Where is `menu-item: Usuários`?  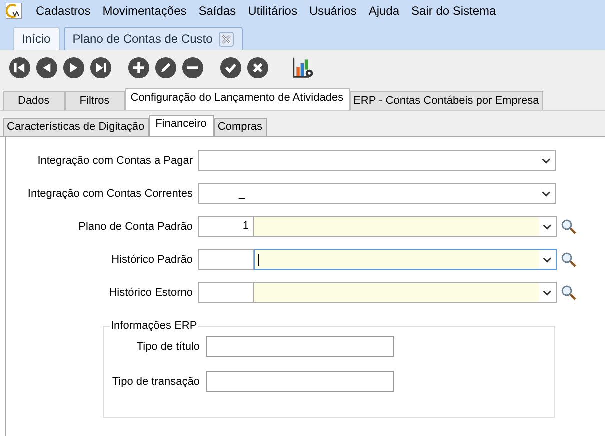
menu-item: Usuários is located at coordinates (333, 11).